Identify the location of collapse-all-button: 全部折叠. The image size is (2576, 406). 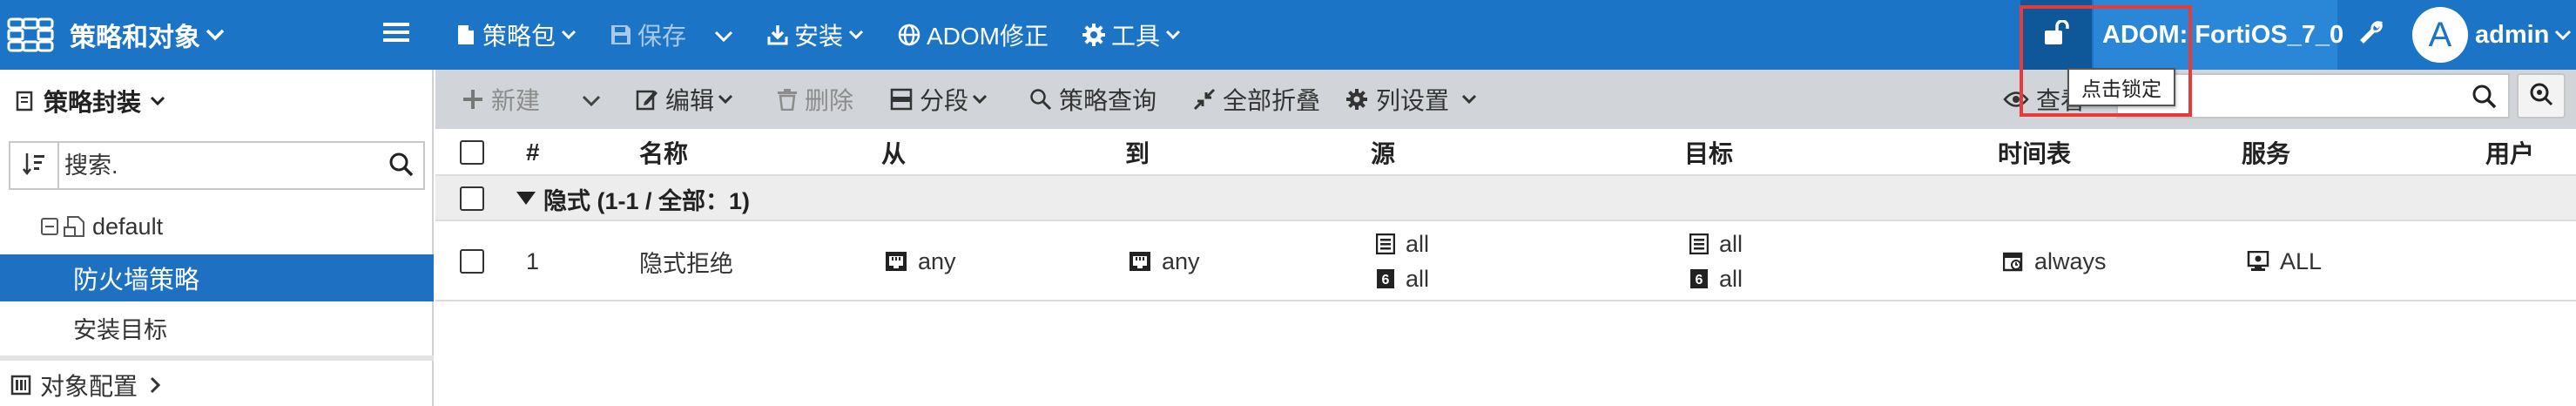
(1256, 99).